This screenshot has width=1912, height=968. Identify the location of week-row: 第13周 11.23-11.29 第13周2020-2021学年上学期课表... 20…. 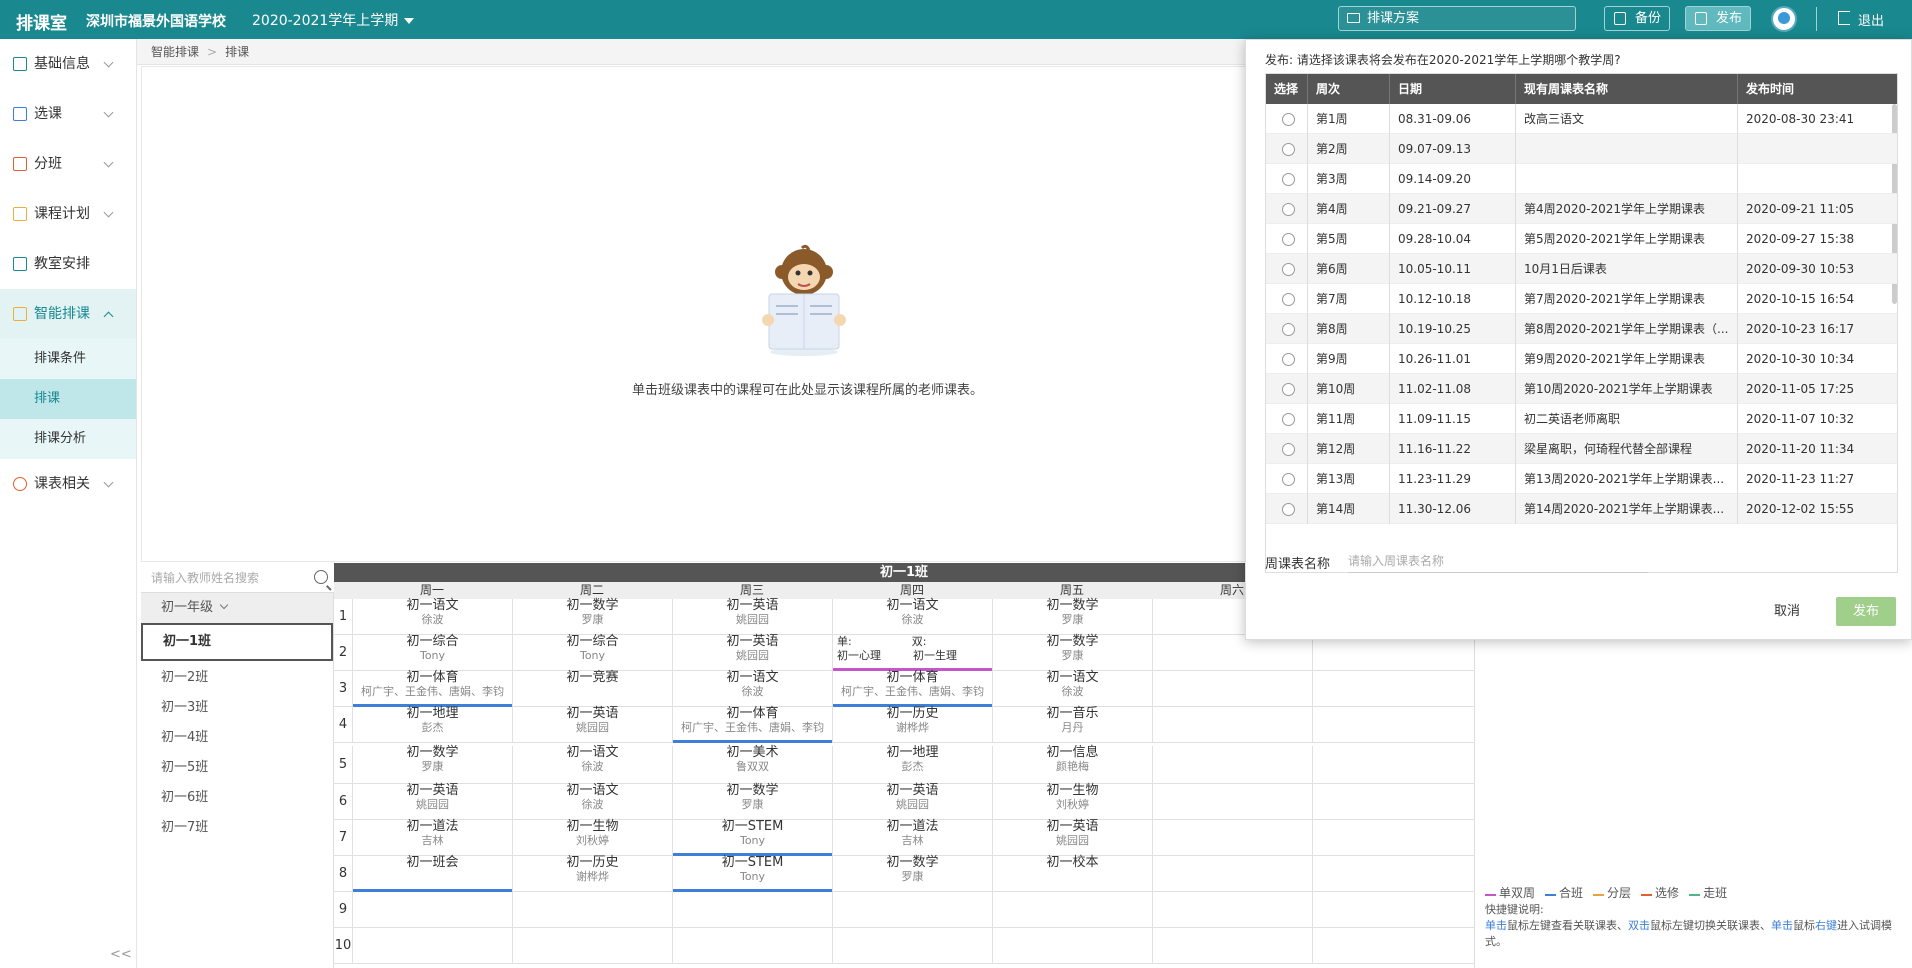
(1581, 479).